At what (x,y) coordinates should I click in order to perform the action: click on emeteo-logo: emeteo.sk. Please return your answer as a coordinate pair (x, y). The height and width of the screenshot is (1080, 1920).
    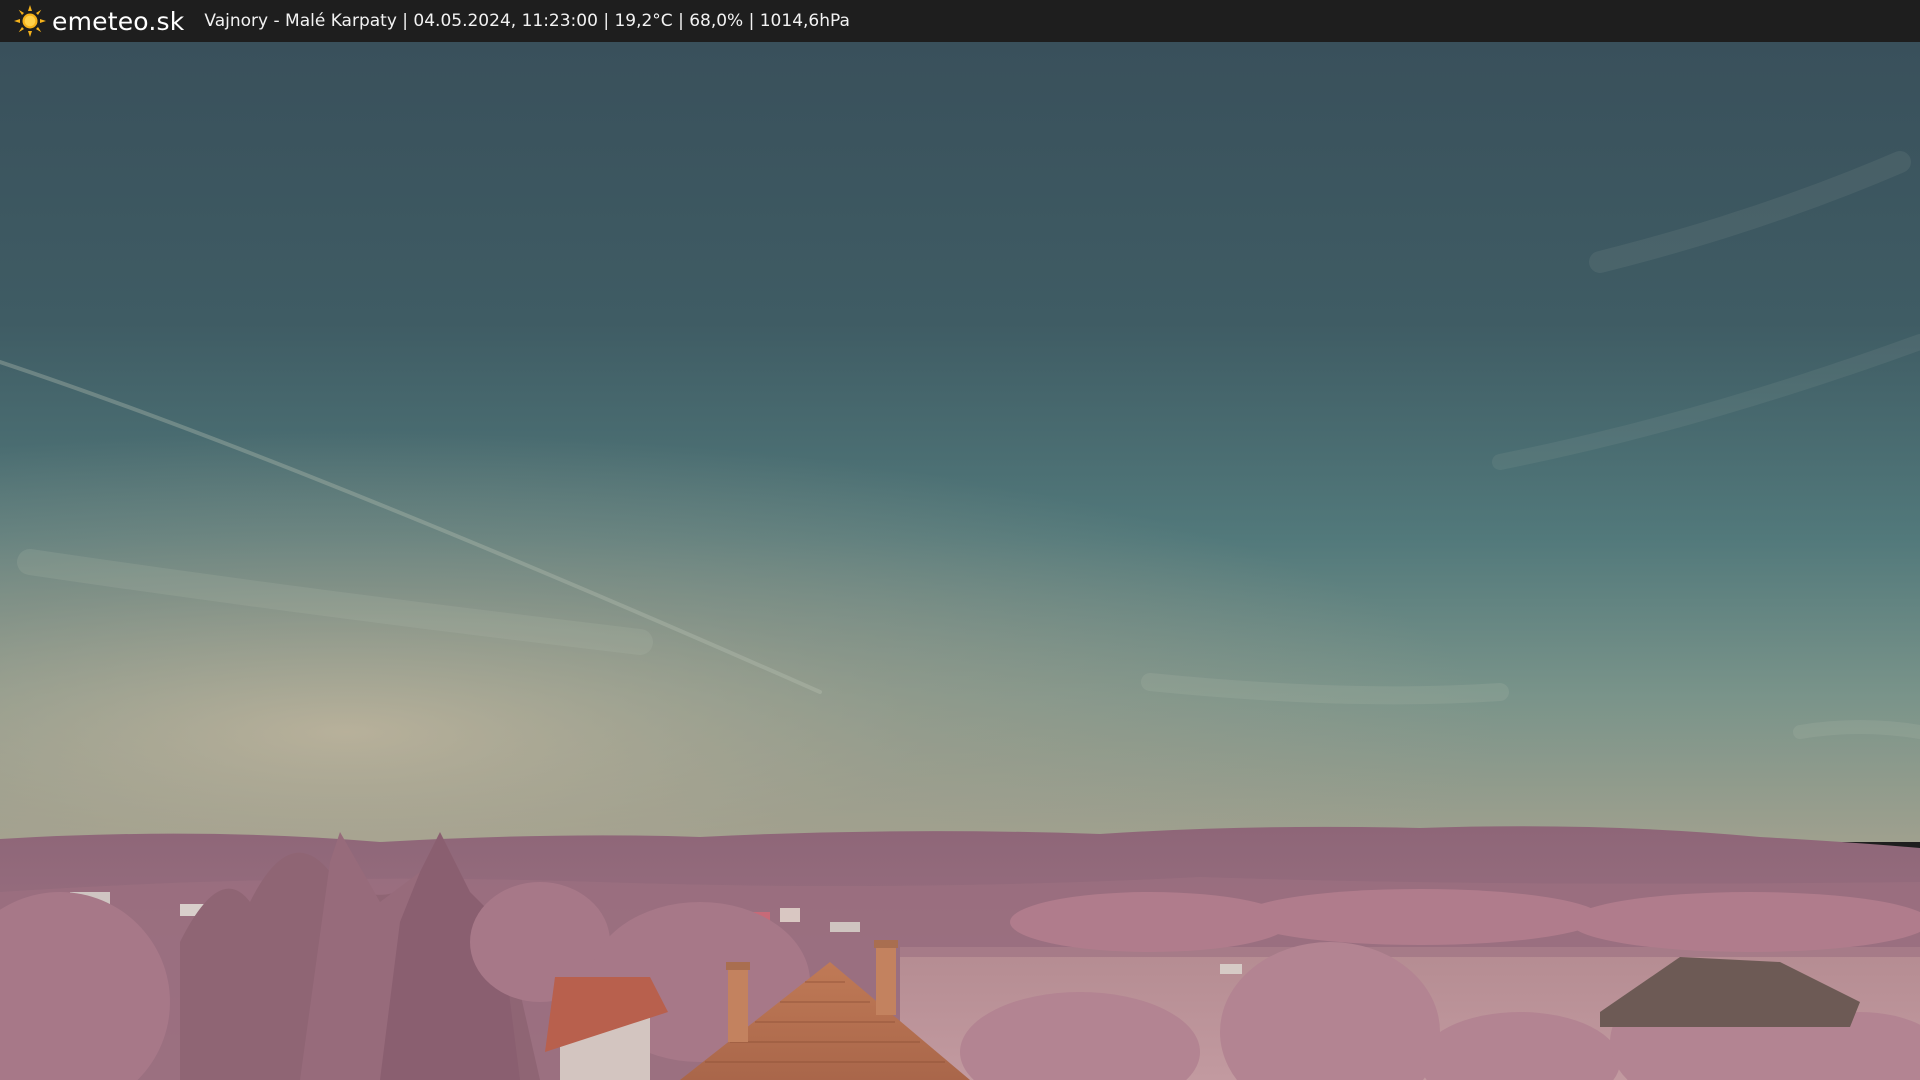
    Looking at the image, I should click on (99, 21).